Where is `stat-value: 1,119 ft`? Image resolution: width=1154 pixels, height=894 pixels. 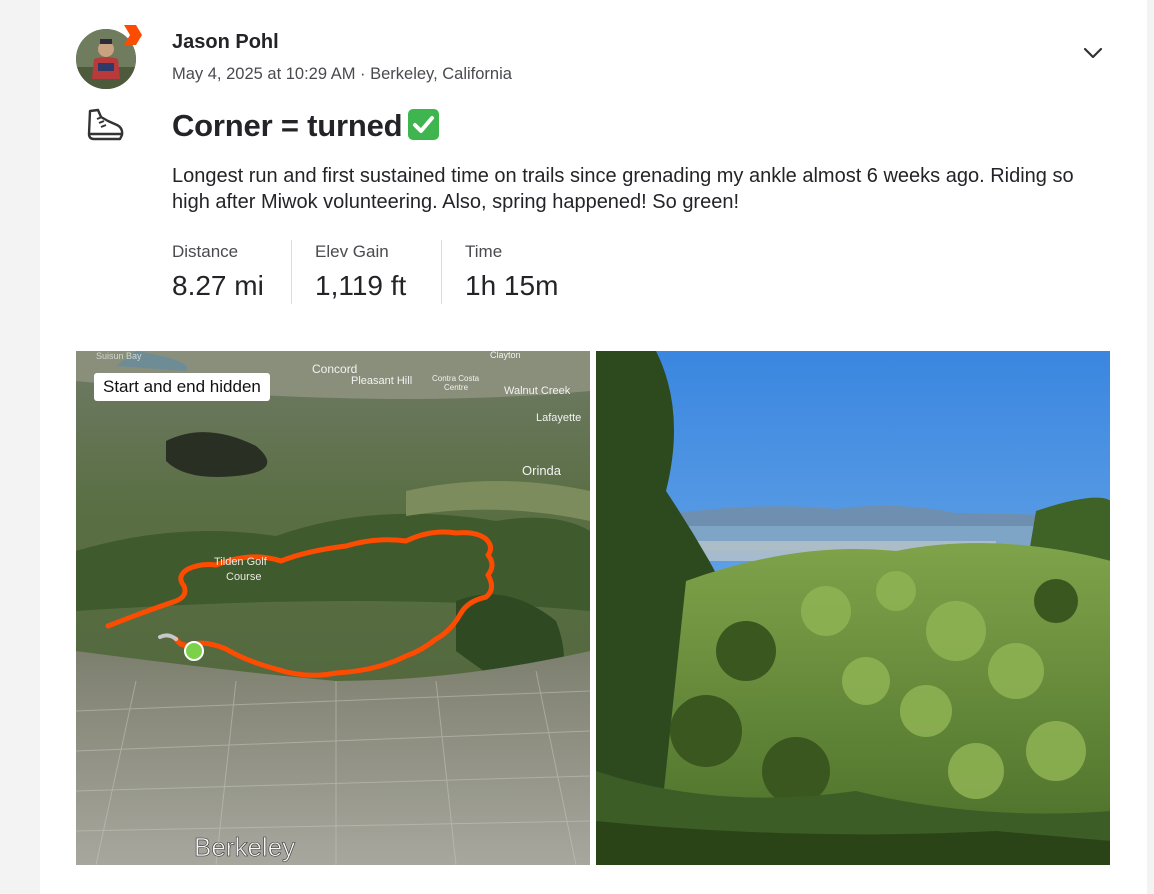 stat-value: 1,119 ft is located at coordinates (361, 285).